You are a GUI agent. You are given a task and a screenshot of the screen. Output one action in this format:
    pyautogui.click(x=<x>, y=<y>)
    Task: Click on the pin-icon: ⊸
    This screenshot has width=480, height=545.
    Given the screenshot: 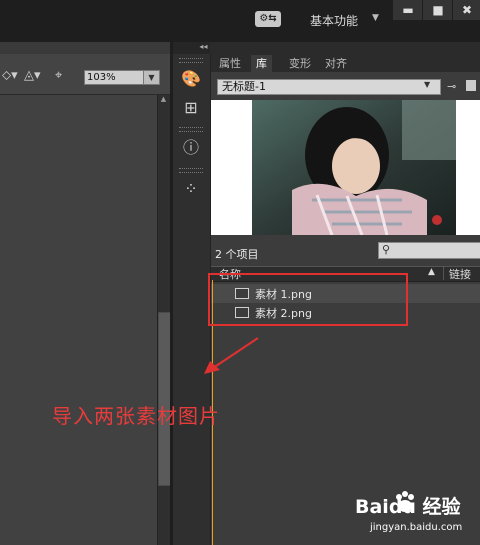 What is the action you would take?
    pyautogui.click(x=451, y=86)
    